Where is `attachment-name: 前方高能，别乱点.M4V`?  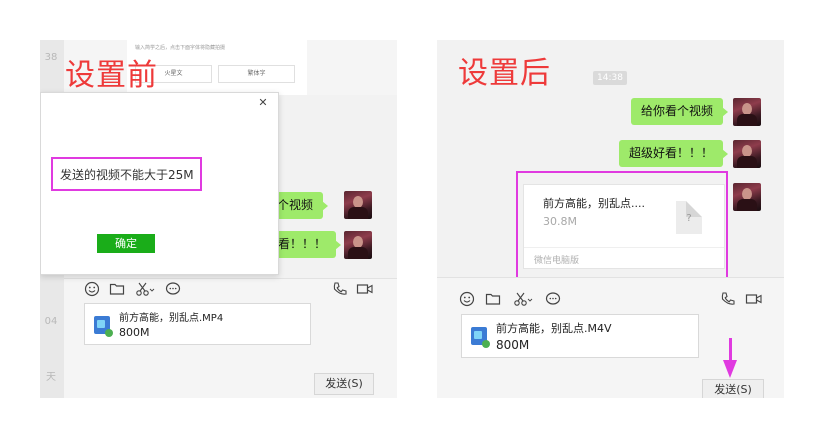
attachment-name: 前方高能，别乱点.M4V is located at coordinates (554, 328).